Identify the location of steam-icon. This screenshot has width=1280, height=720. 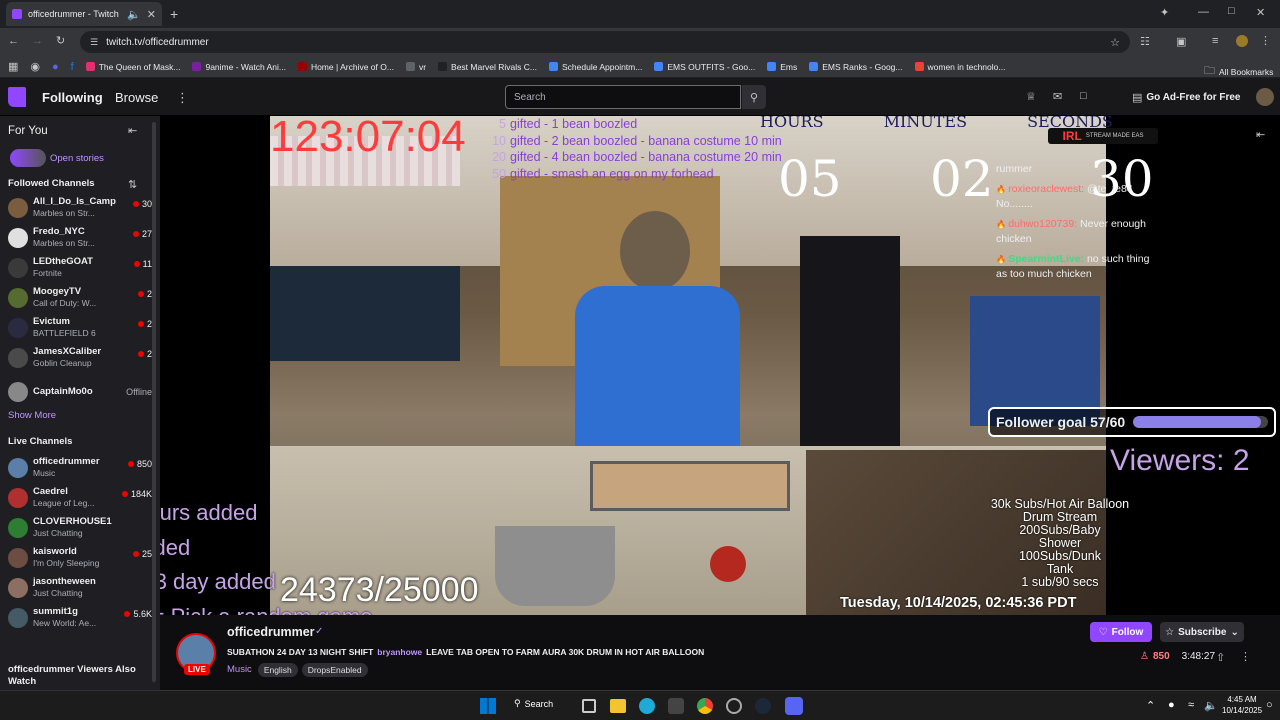
(763, 706).